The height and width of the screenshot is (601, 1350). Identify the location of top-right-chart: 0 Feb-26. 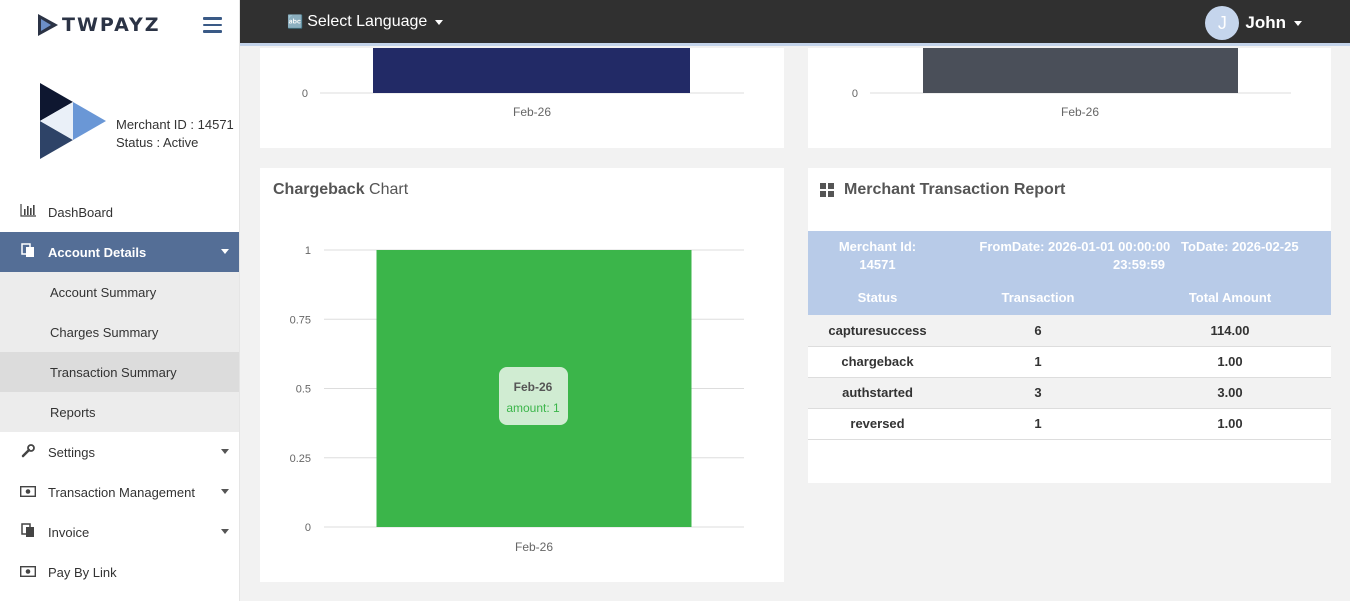
(1071, 83).